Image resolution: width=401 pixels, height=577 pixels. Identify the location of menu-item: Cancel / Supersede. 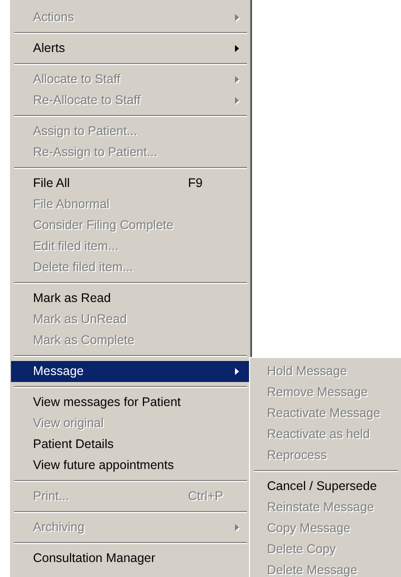
(325, 486).